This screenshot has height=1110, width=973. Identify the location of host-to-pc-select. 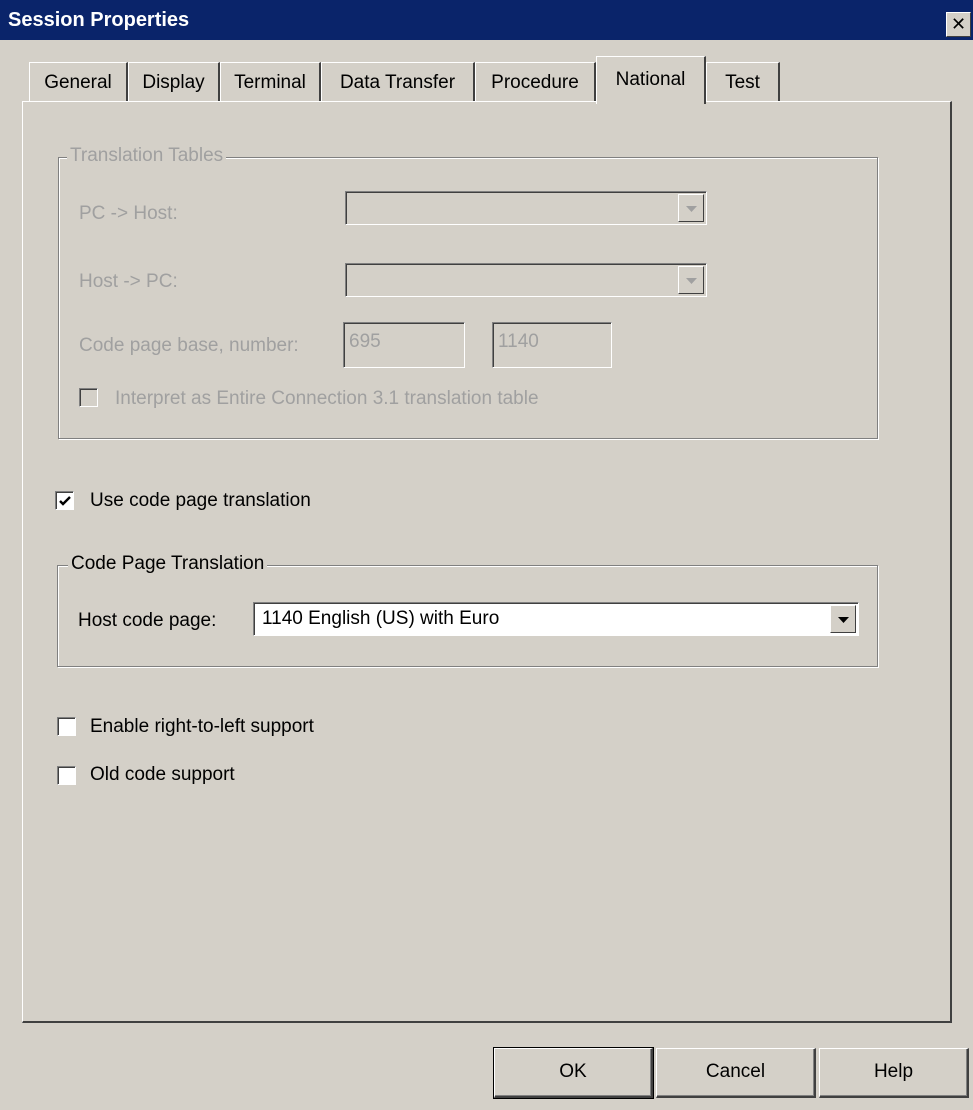
(526, 280).